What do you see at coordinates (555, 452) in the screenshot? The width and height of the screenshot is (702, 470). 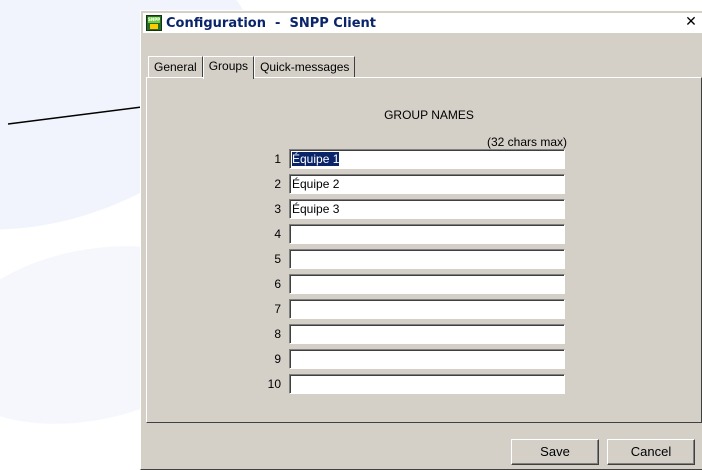 I see `save-button: Save` at bounding box center [555, 452].